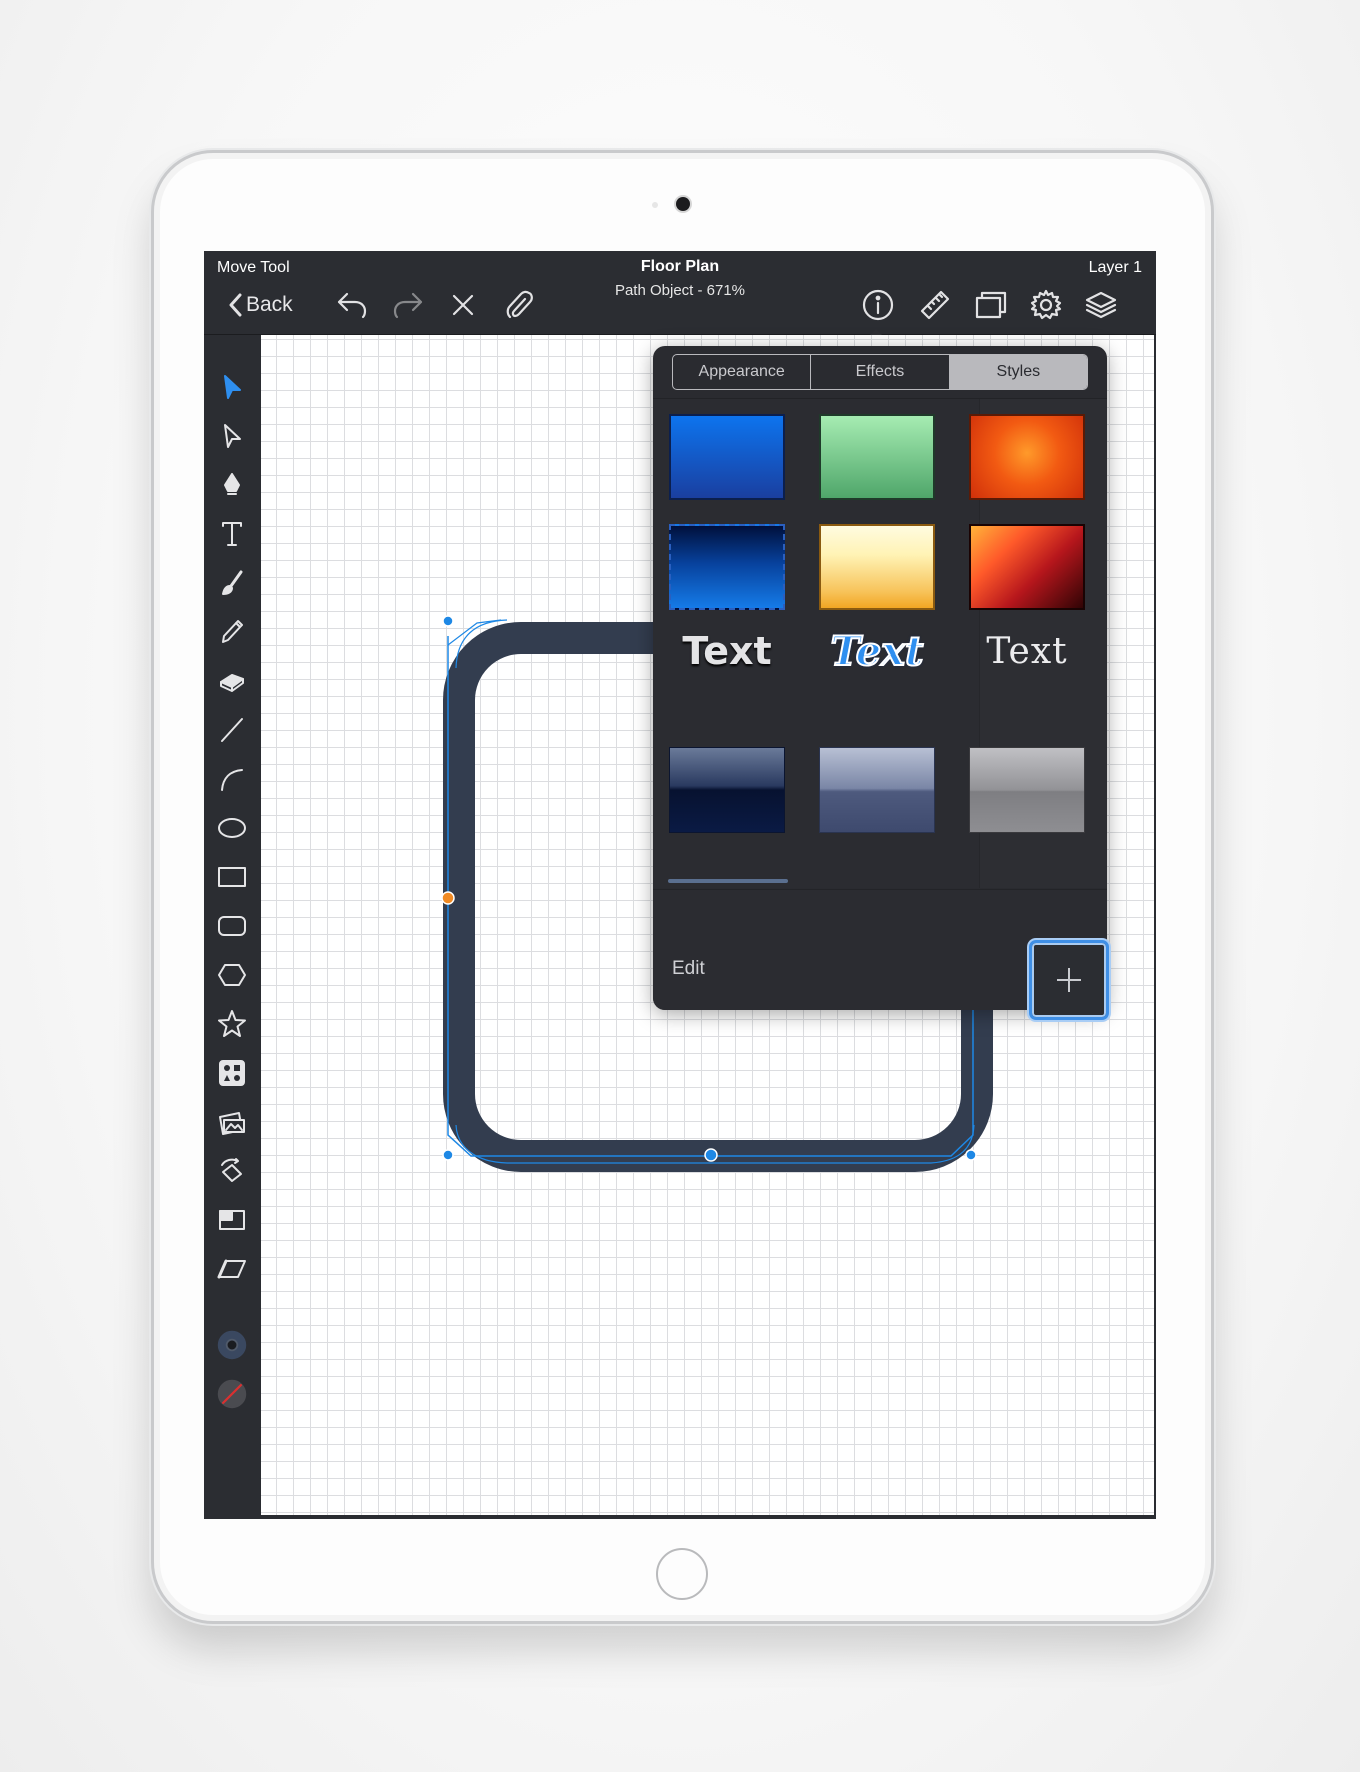 This screenshot has width=1360, height=1772. What do you see at coordinates (232, 1345) in the screenshot?
I see `stroke-color-icon` at bounding box center [232, 1345].